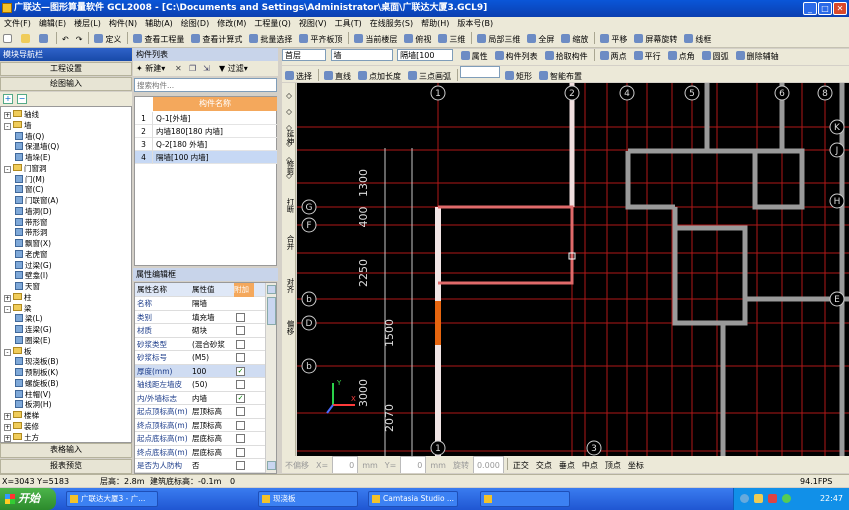  Describe the element at coordinates (192, 68) in the screenshot. I see `copy-icon: ❐` at that location.